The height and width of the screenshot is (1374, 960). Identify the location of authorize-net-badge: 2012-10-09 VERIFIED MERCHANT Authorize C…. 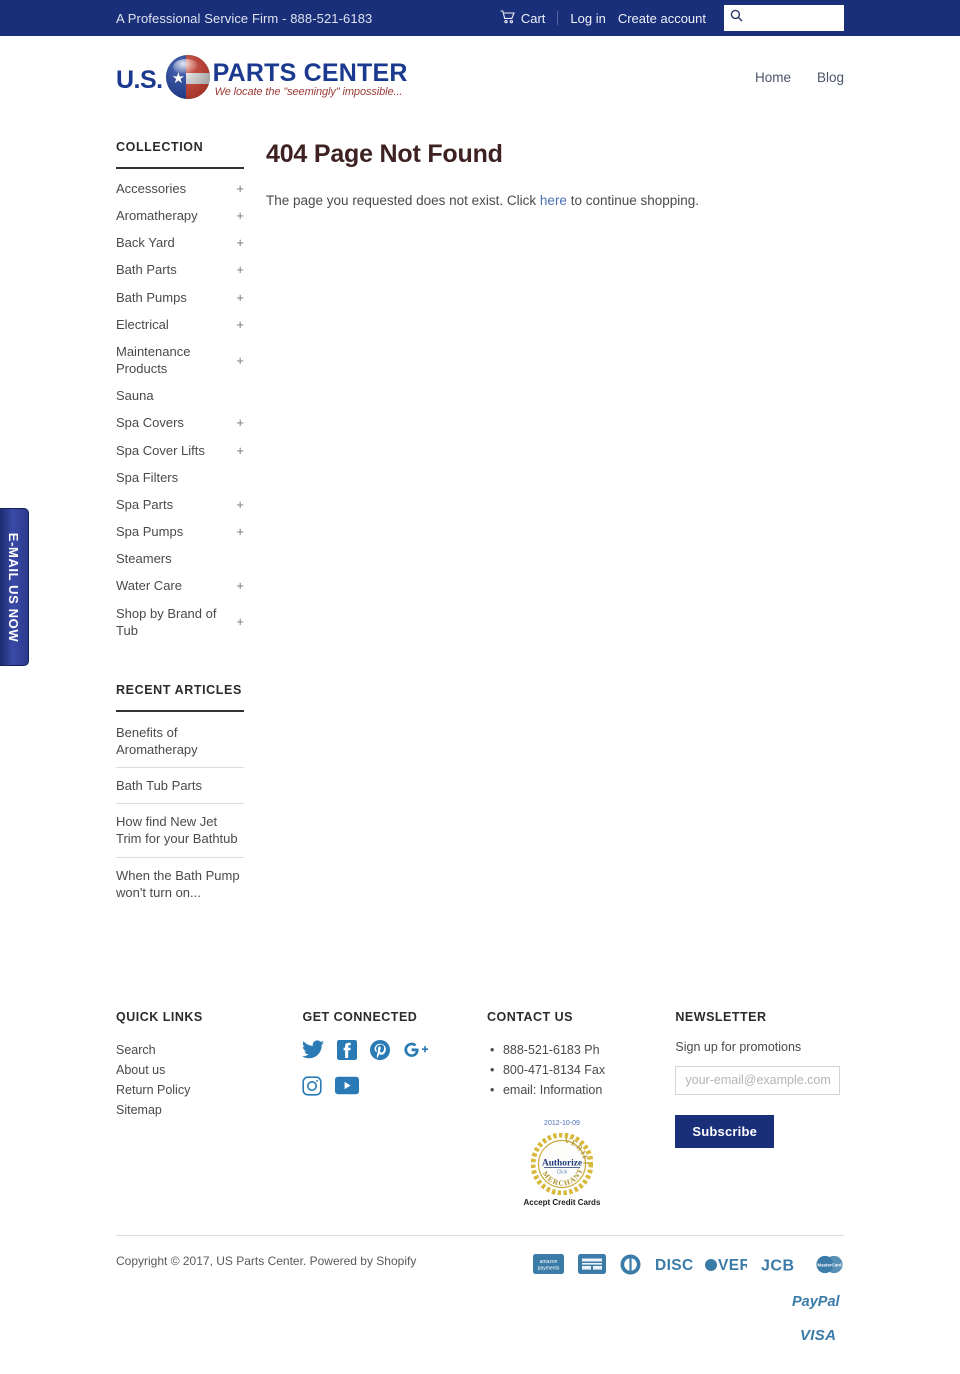
(562, 1153).